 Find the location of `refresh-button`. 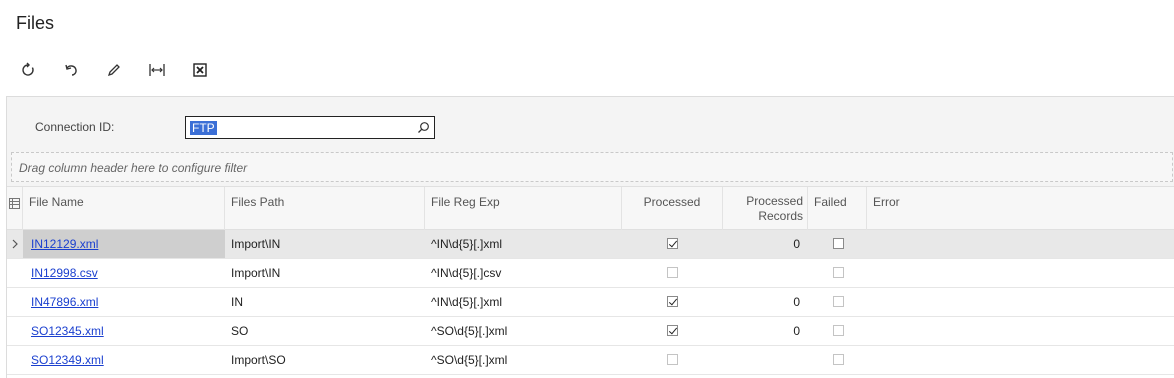

refresh-button is located at coordinates (28, 70).